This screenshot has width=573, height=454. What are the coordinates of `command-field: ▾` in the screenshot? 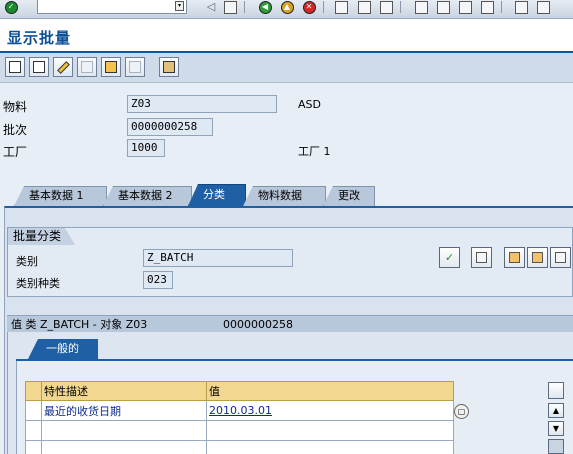 It's located at (112, 7).